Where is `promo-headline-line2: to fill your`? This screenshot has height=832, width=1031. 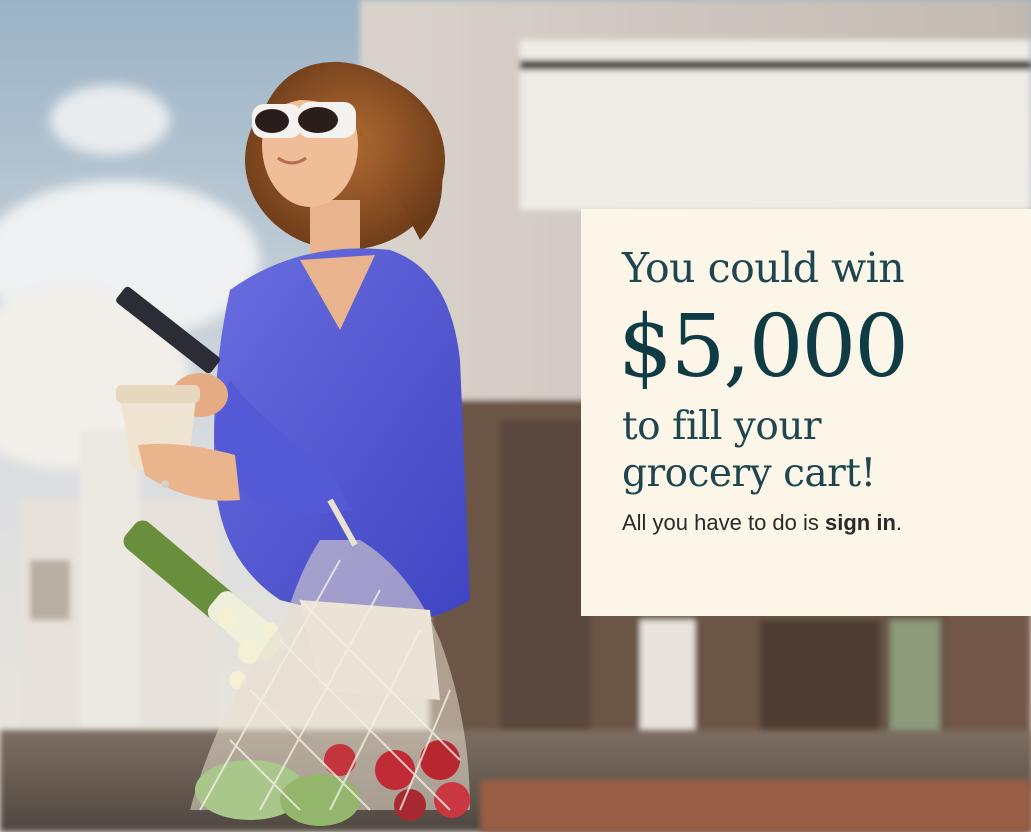
promo-headline-line2: to fill your is located at coordinates (722, 426).